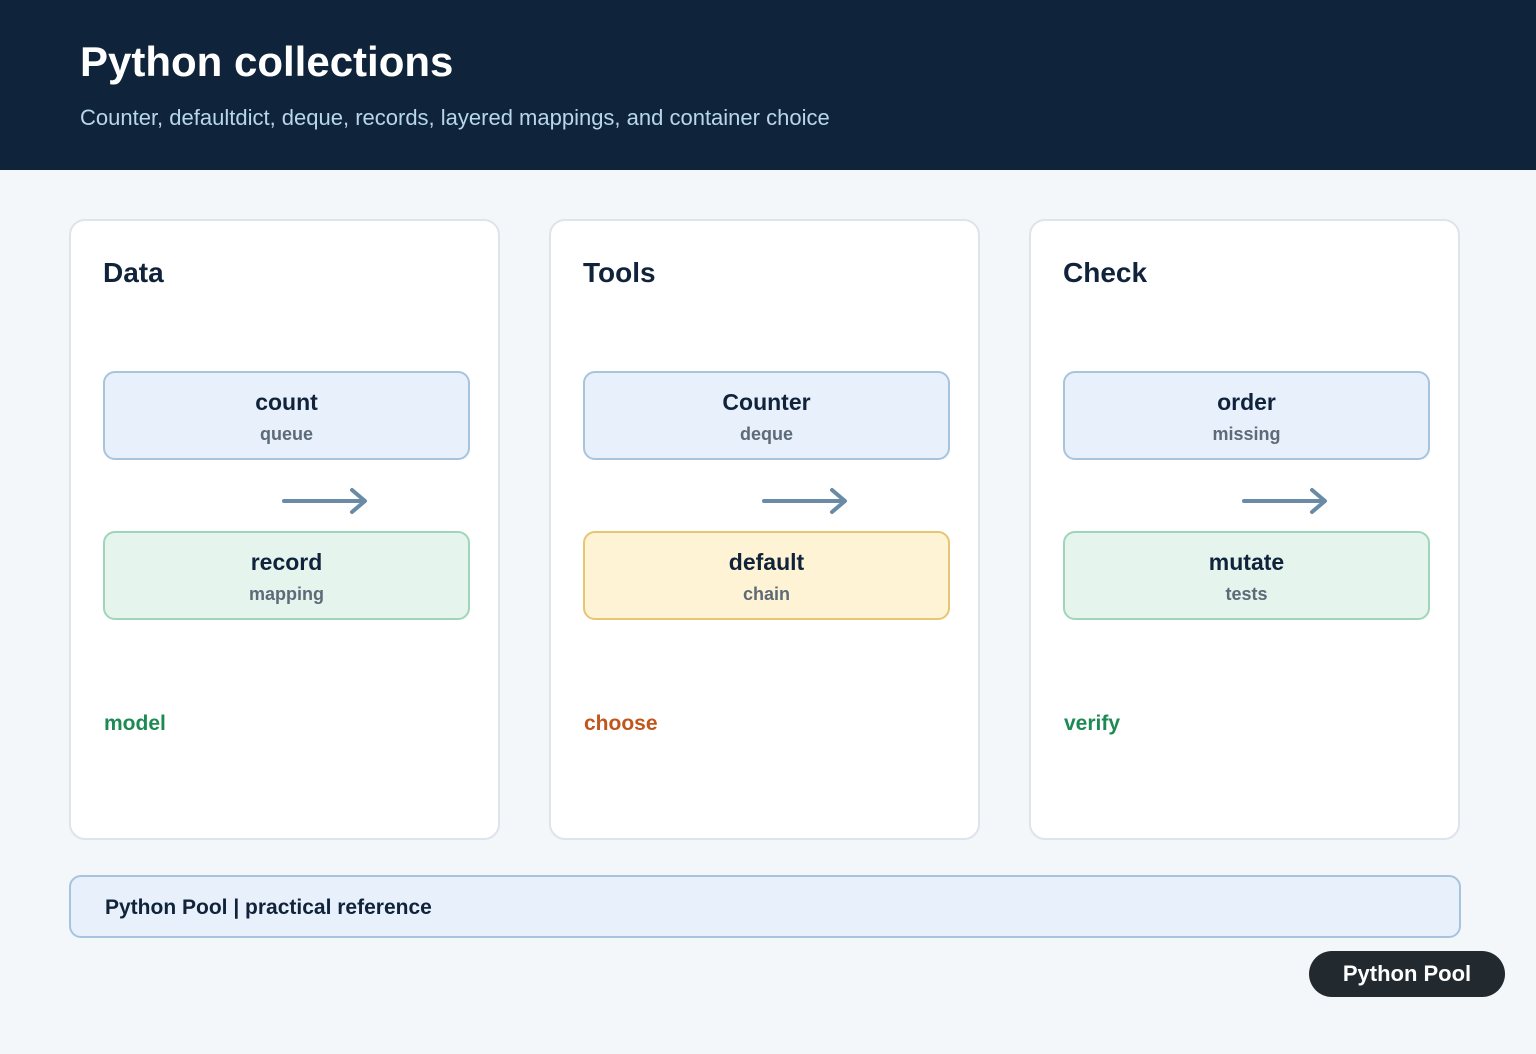  I want to click on box-sub-label: missing, so click(1246, 434).